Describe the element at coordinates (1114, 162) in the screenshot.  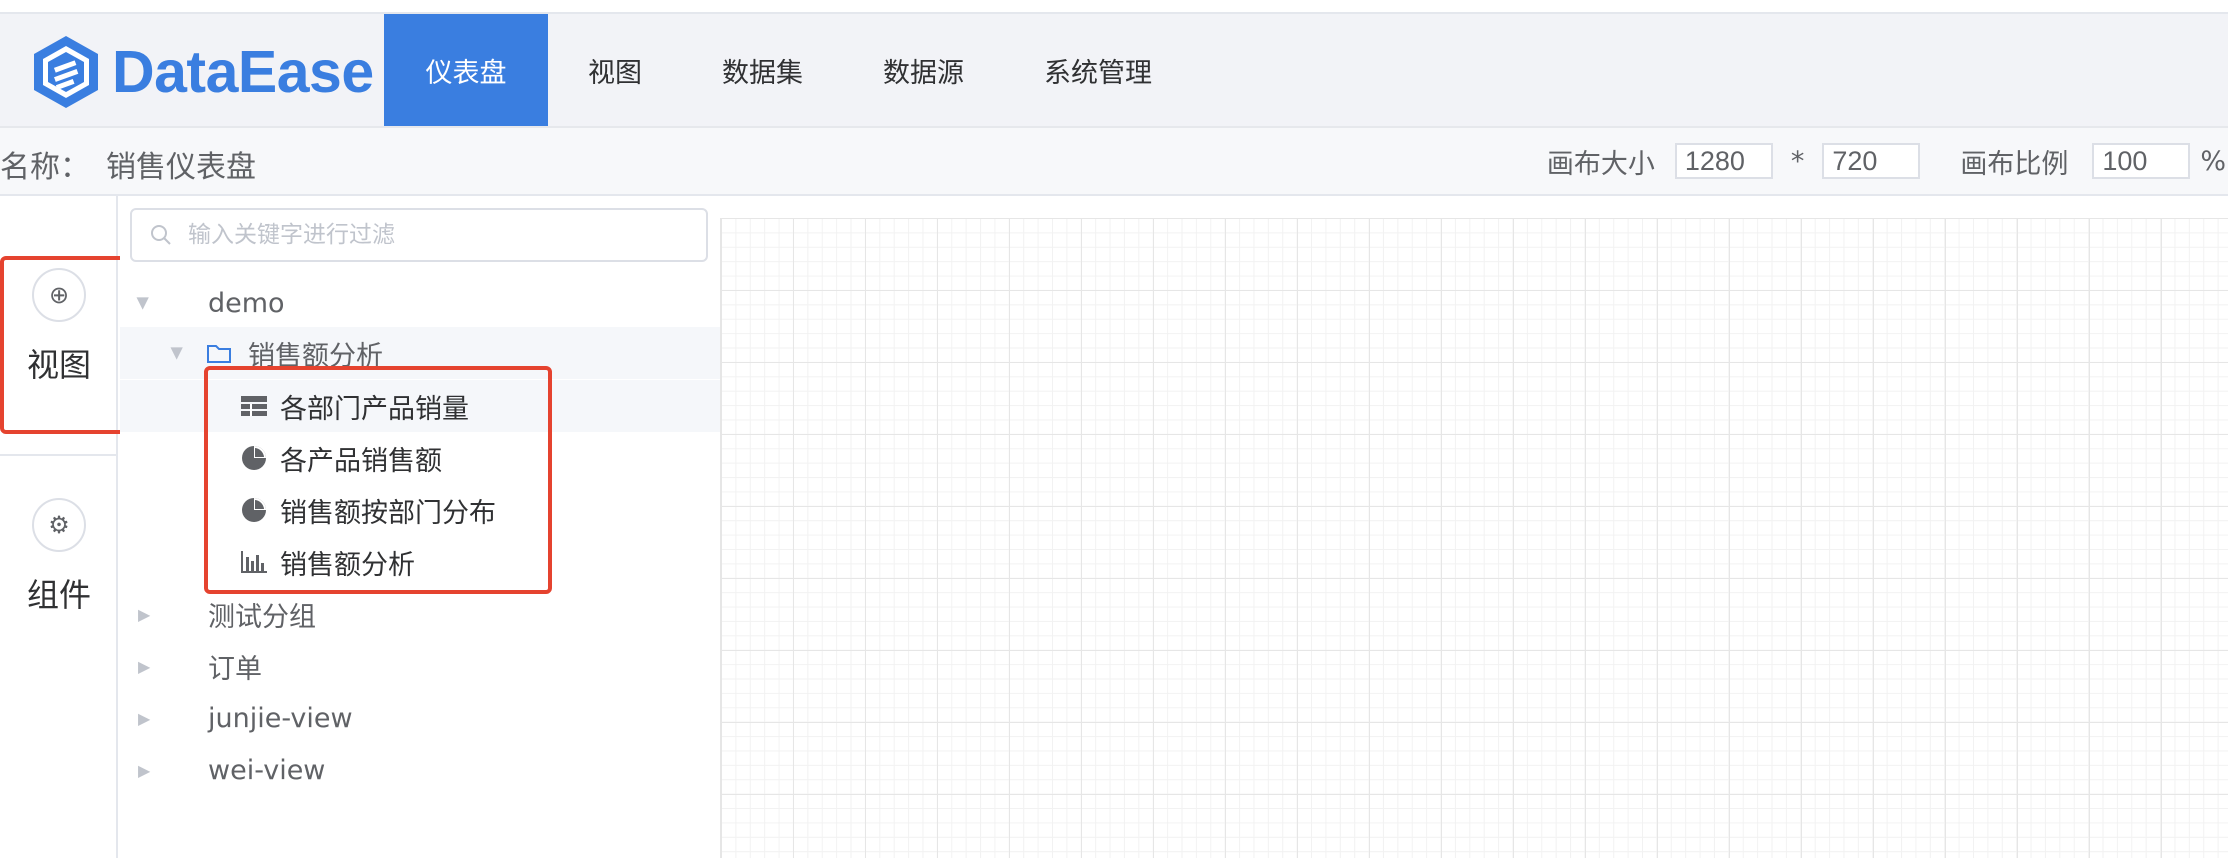
I see `dashboard-toolbar: 名称： 销售仪表盘 画布大小 * 画布比例 %` at that location.